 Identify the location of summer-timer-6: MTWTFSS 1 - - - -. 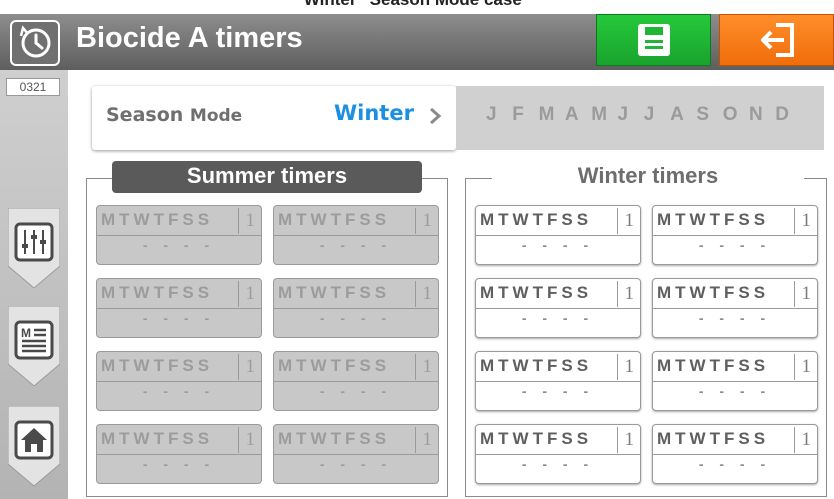
(356, 381).